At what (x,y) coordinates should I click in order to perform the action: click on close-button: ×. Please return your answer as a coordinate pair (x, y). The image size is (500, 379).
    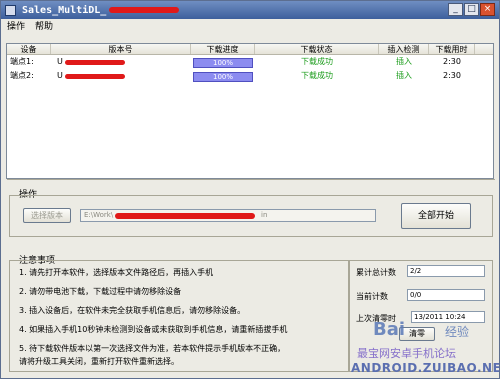
    Looking at the image, I should click on (487, 9).